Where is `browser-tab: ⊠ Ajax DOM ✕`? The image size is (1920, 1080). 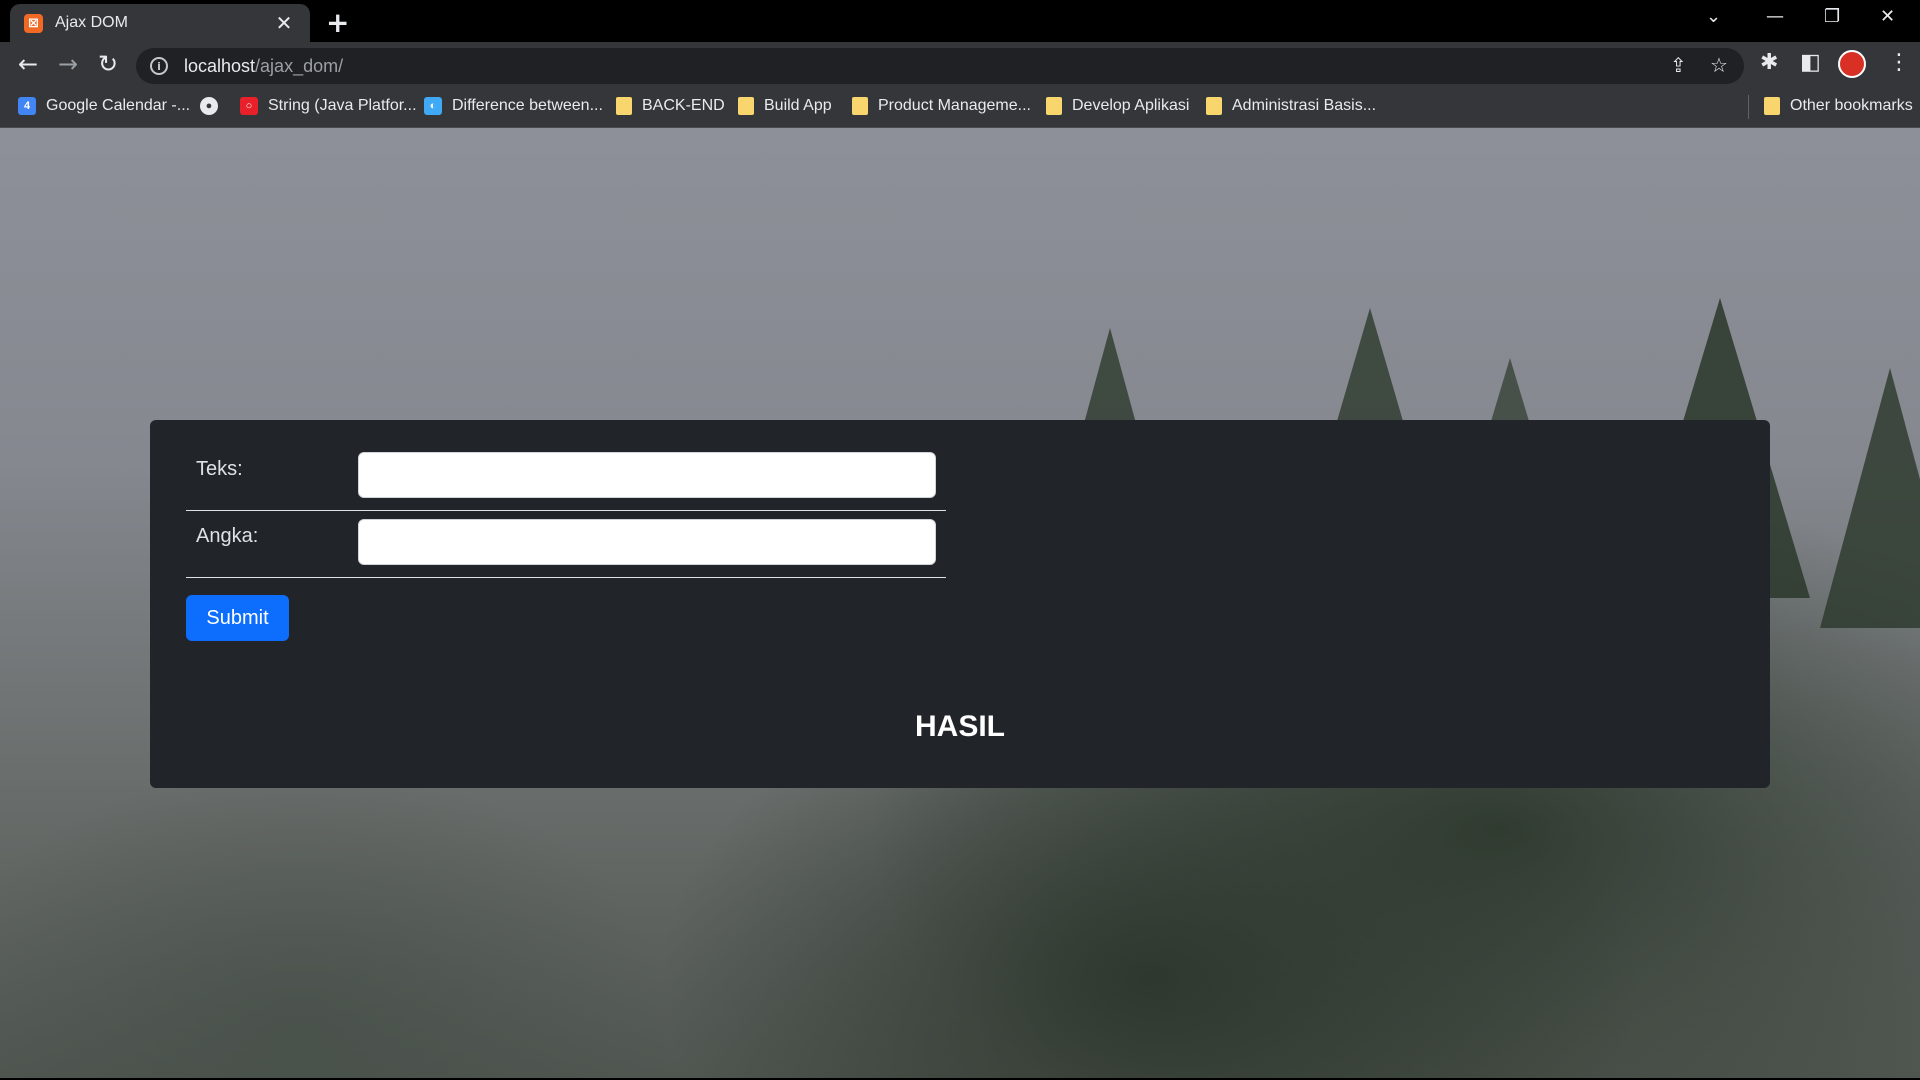
browser-tab: ⊠ Ajax DOM ✕ is located at coordinates (160, 23).